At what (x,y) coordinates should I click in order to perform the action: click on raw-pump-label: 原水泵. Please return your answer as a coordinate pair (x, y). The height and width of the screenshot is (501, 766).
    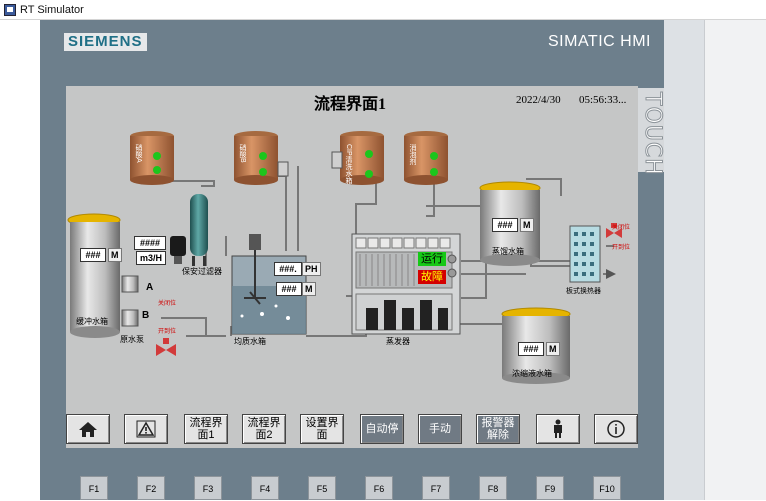
    Looking at the image, I should click on (132, 339).